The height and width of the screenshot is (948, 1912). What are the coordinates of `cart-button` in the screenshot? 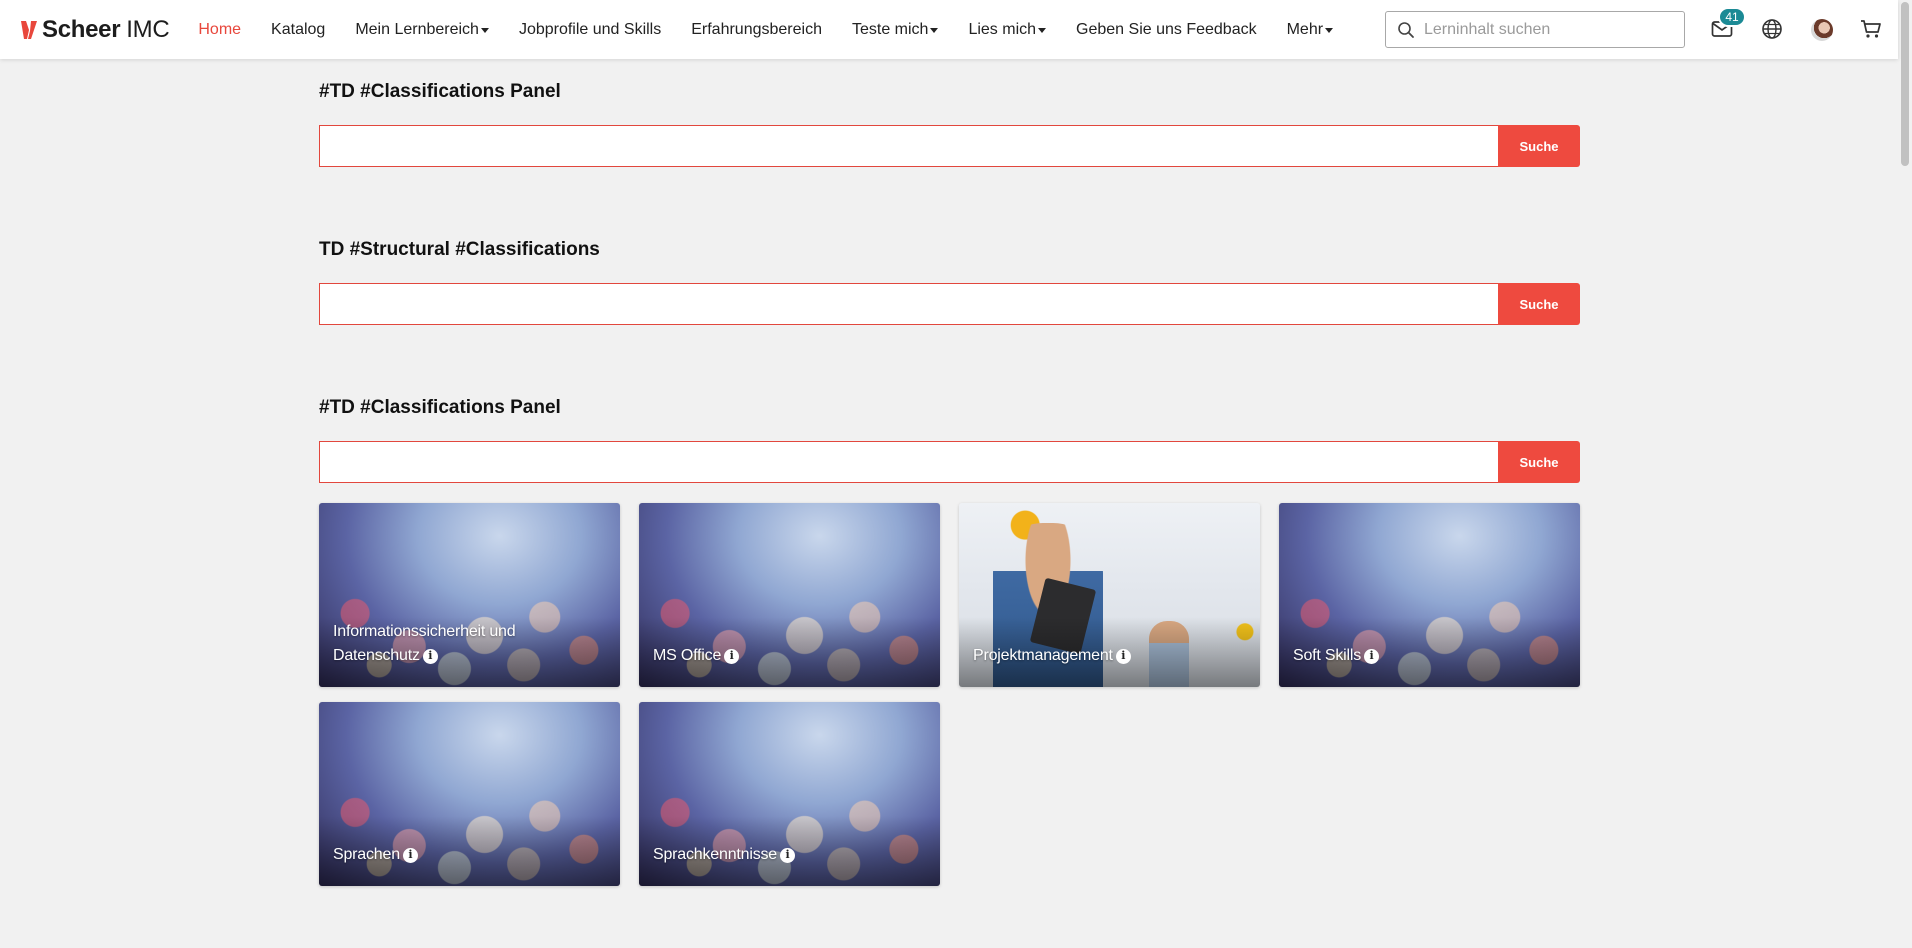 It's located at (1871, 29).